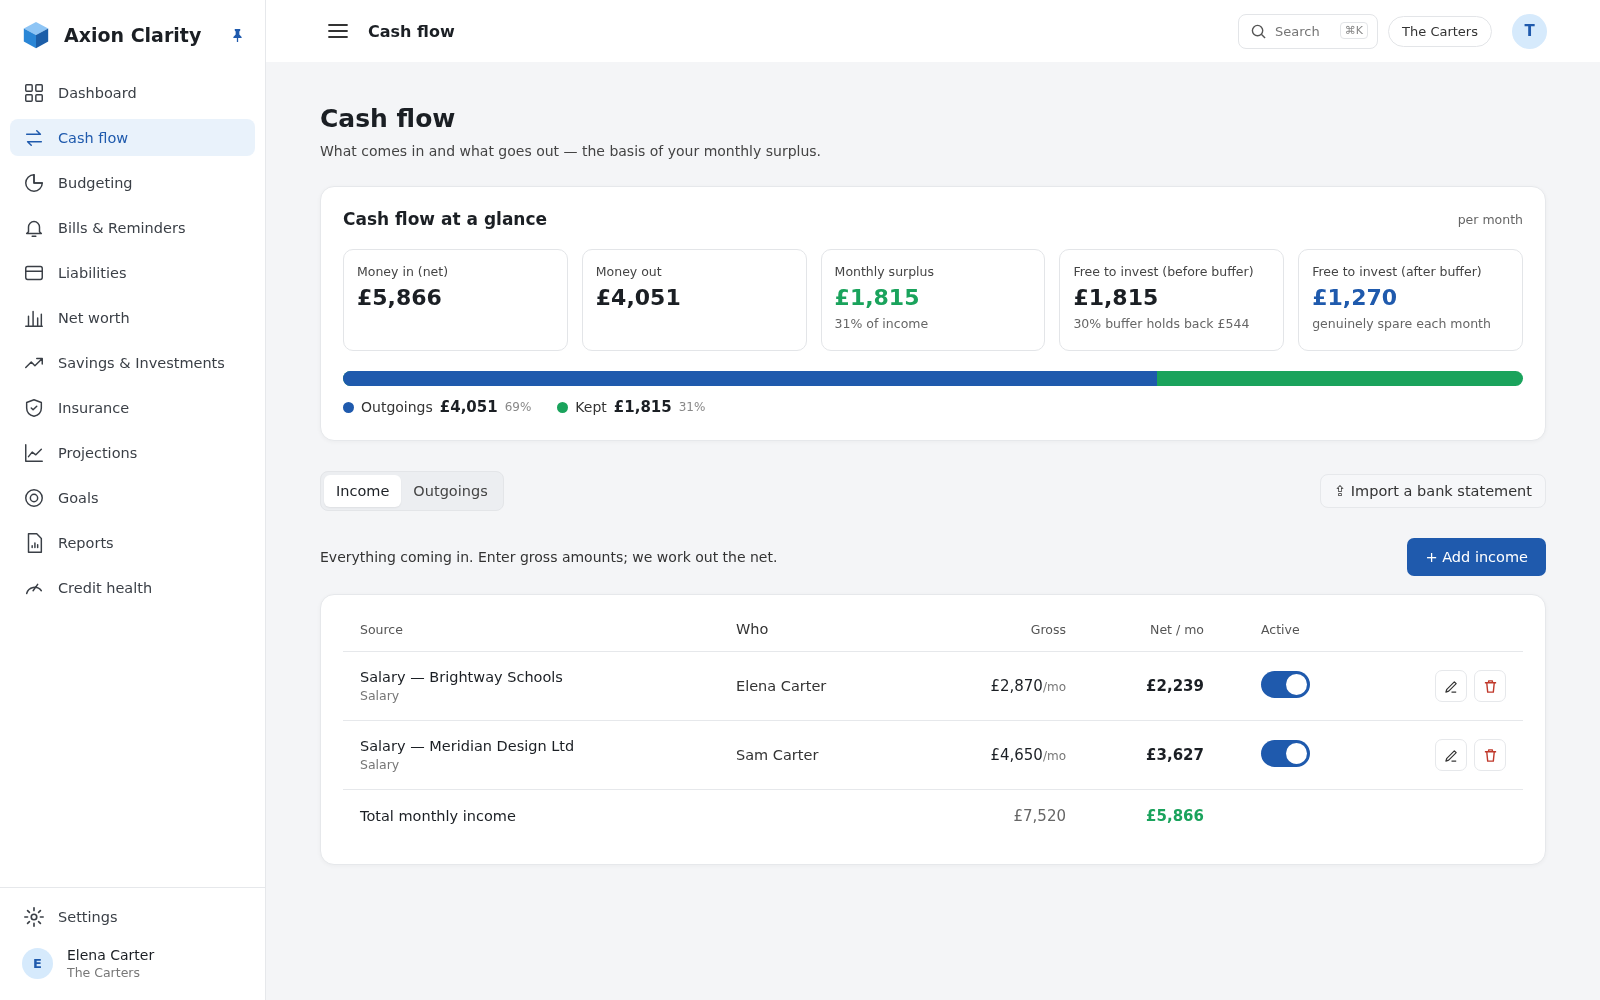 The width and height of the screenshot is (1600, 1000). Describe the element at coordinates (1355, 297) in the screenshot. I see `stat-value: £1,270` at that location.